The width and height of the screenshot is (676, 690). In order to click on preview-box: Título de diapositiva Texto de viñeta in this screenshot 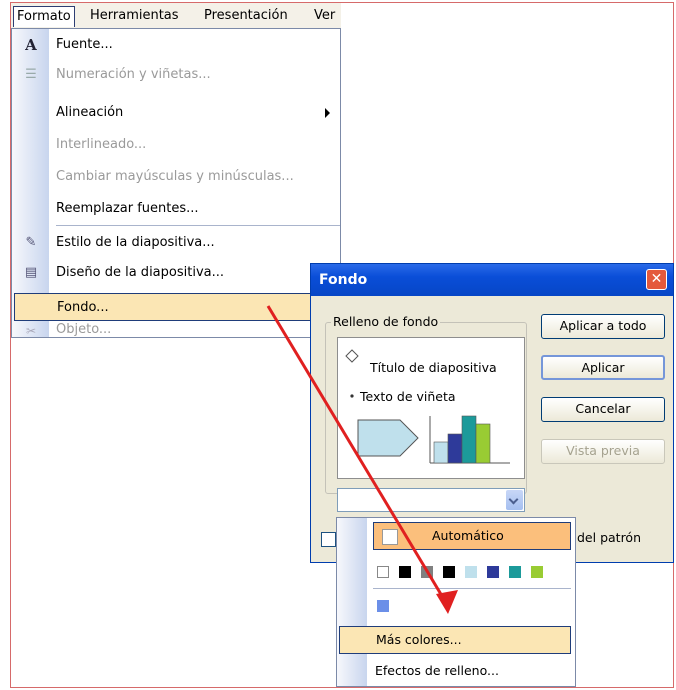, I will do `click(431, 408)`.